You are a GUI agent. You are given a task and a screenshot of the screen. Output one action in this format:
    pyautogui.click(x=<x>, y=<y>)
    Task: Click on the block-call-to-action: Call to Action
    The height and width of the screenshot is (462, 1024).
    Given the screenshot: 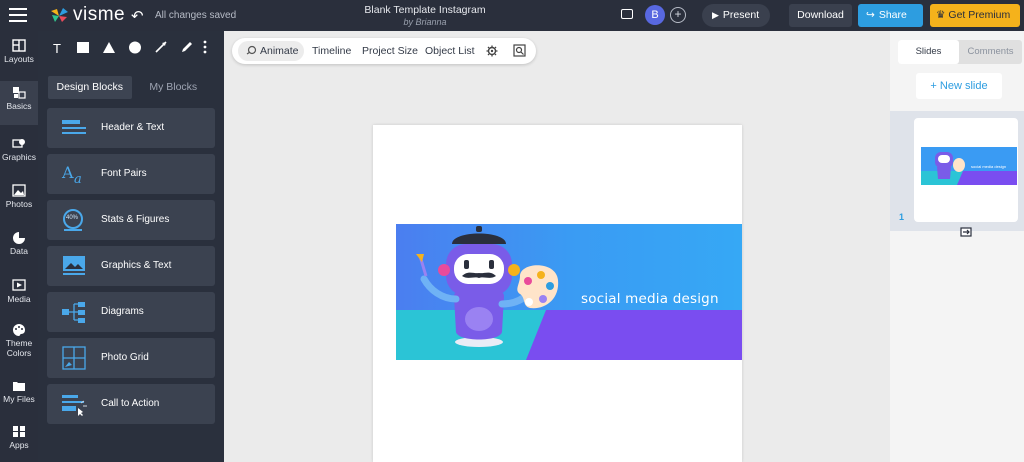 What is the action you would take?
    pyautogui.click(x=131, y=404)
    